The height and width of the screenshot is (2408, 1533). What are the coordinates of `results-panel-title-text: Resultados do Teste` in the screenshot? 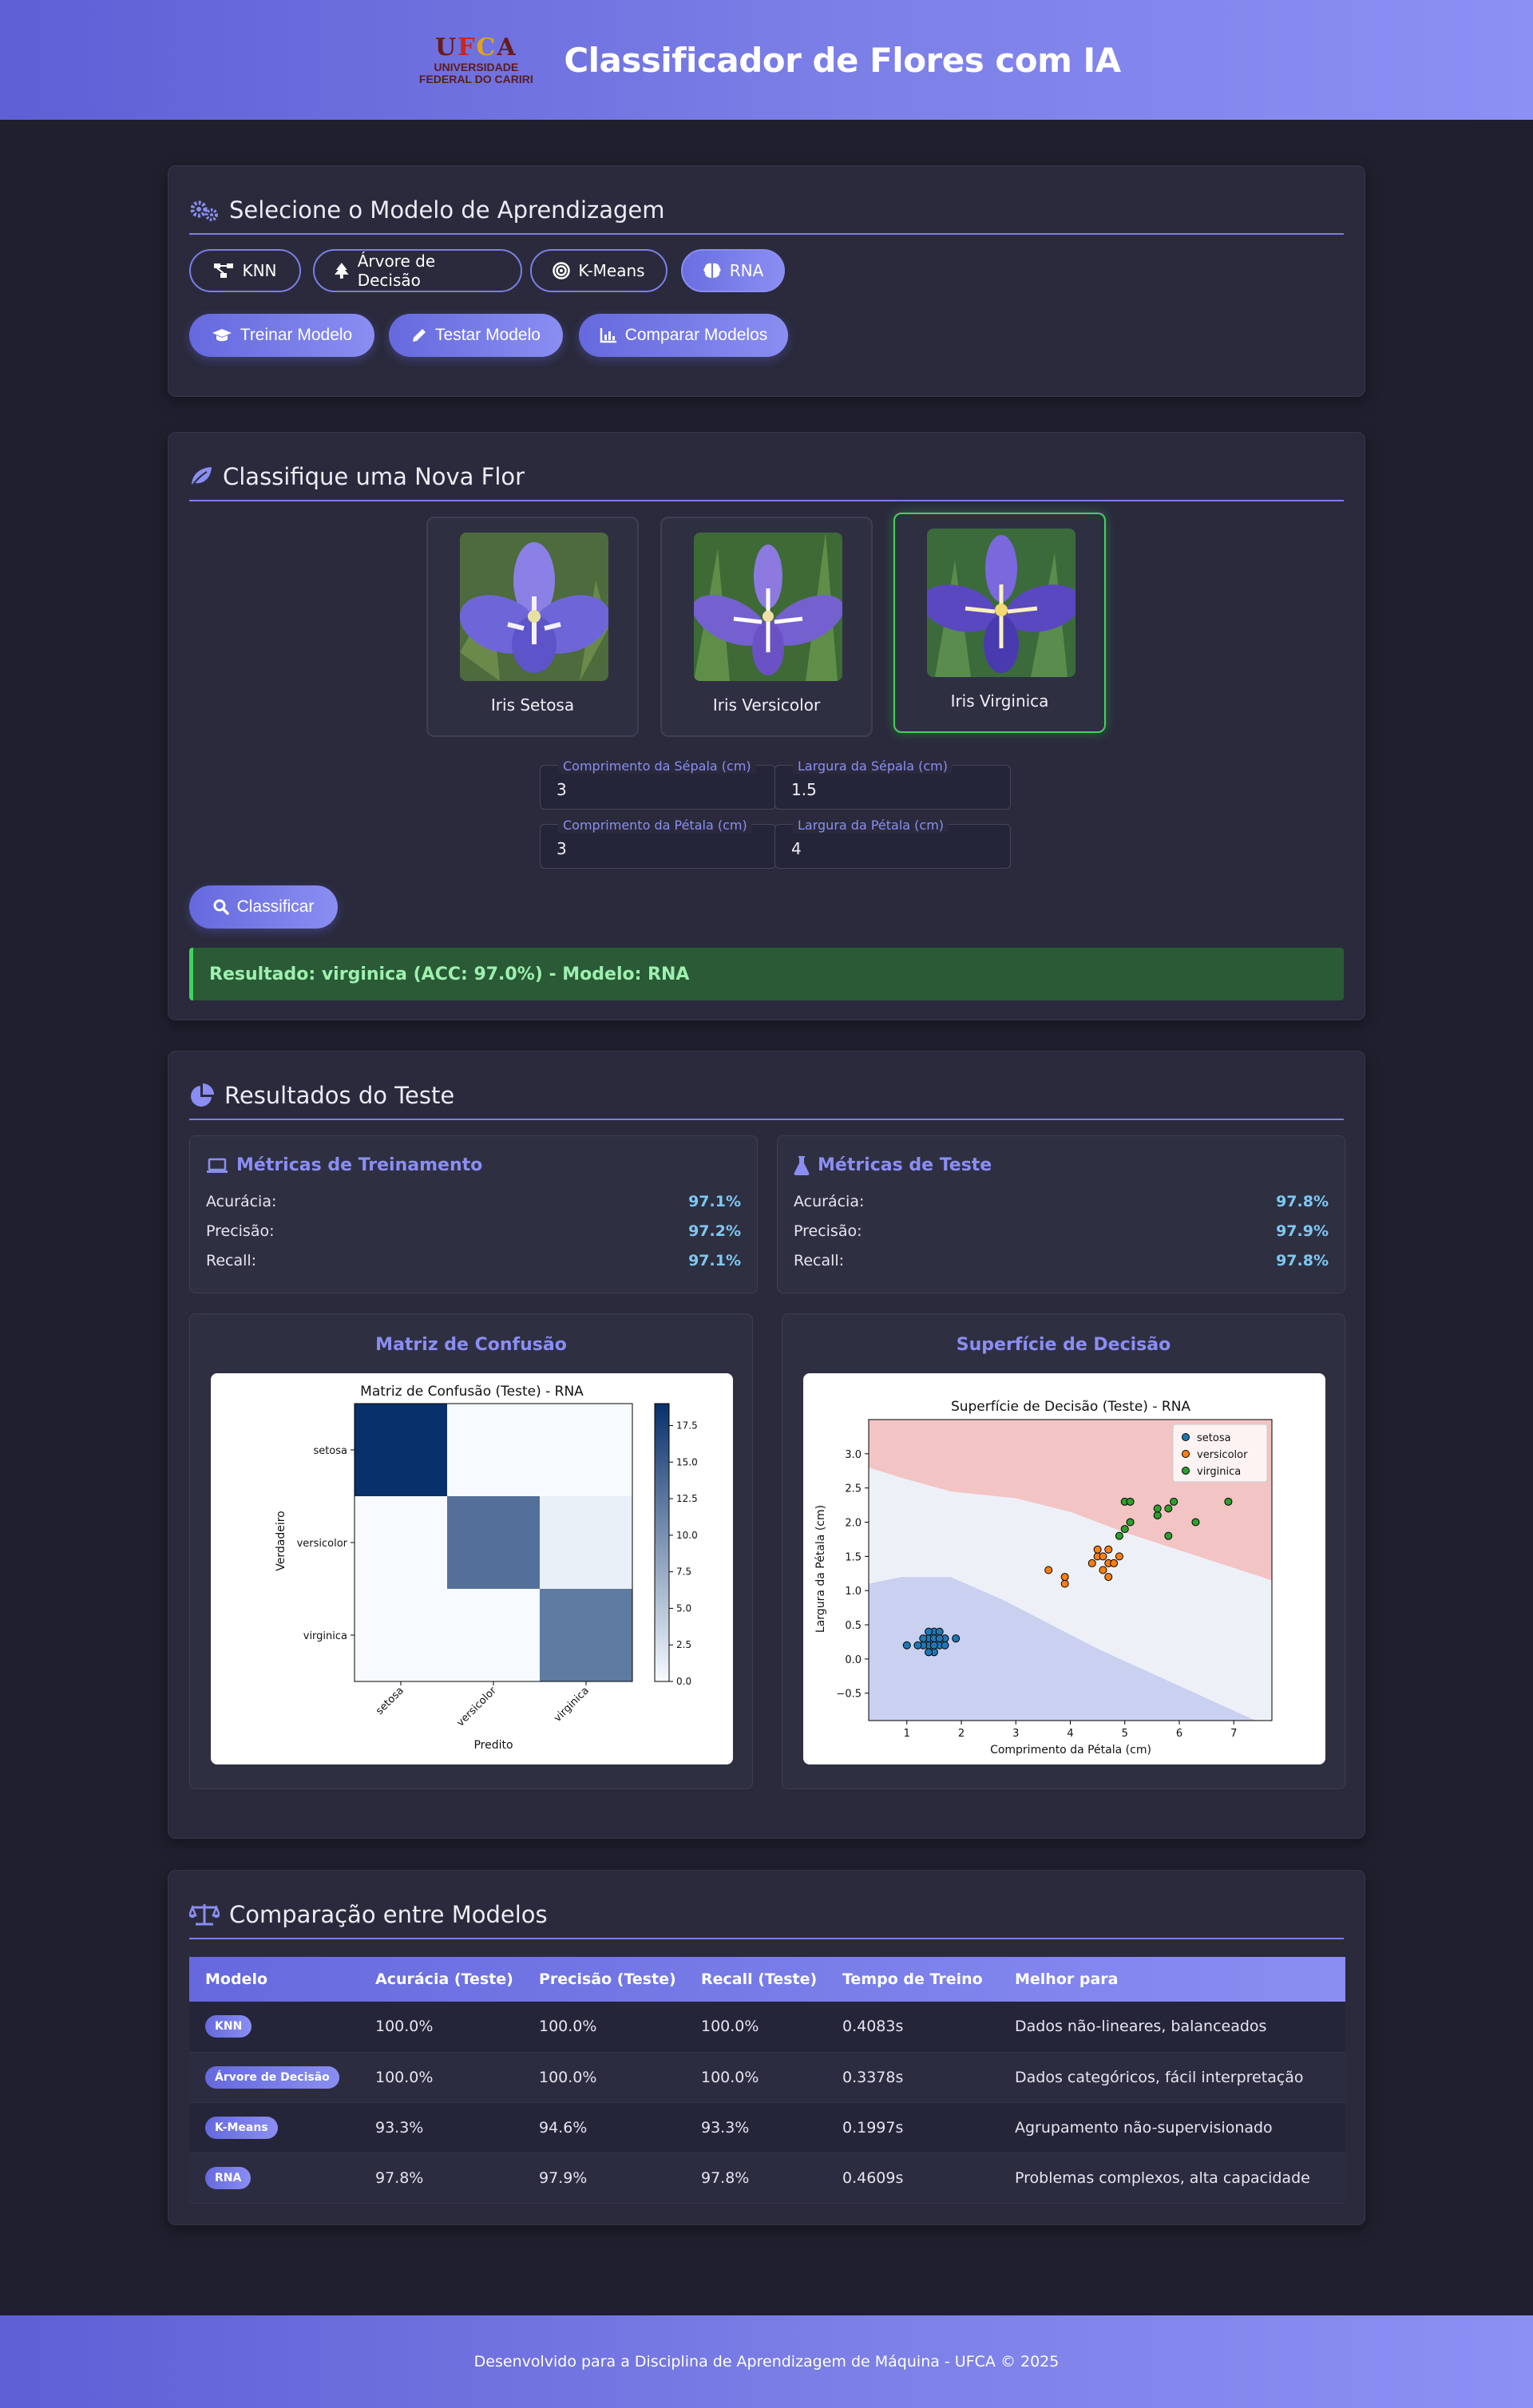 It's located at (339, 1095).